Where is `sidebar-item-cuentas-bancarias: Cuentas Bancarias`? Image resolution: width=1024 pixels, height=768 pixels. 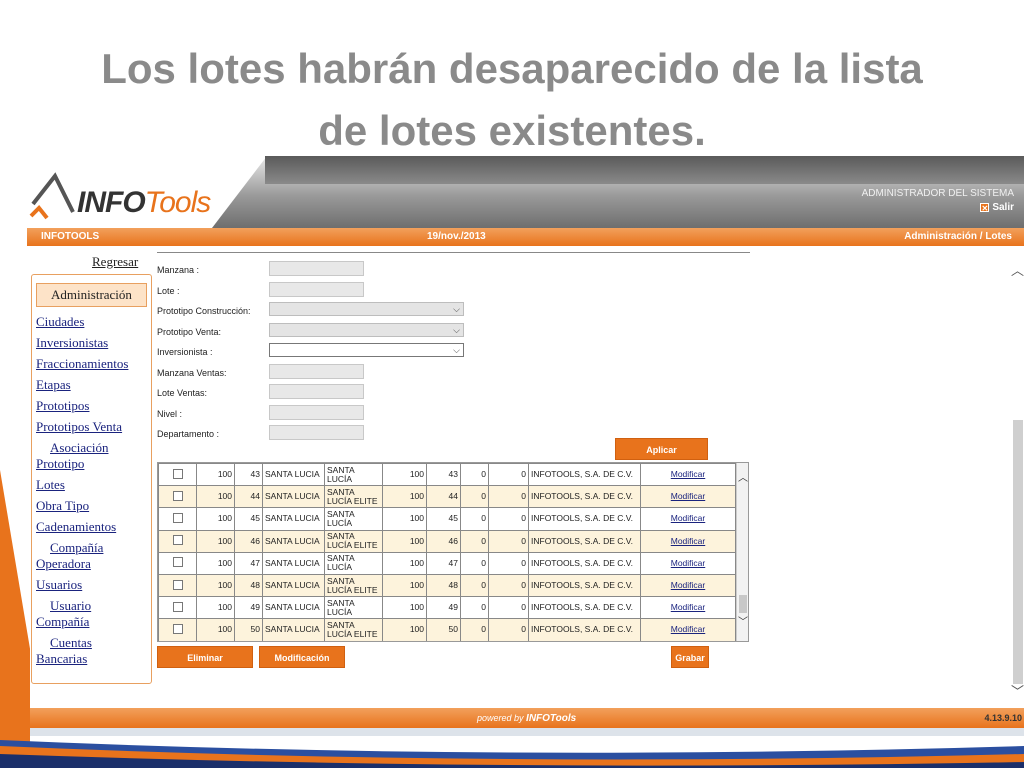 sidebar-item-cuentas-bancarias: Cuentas Bancarias is located at coordinates (91, 652).